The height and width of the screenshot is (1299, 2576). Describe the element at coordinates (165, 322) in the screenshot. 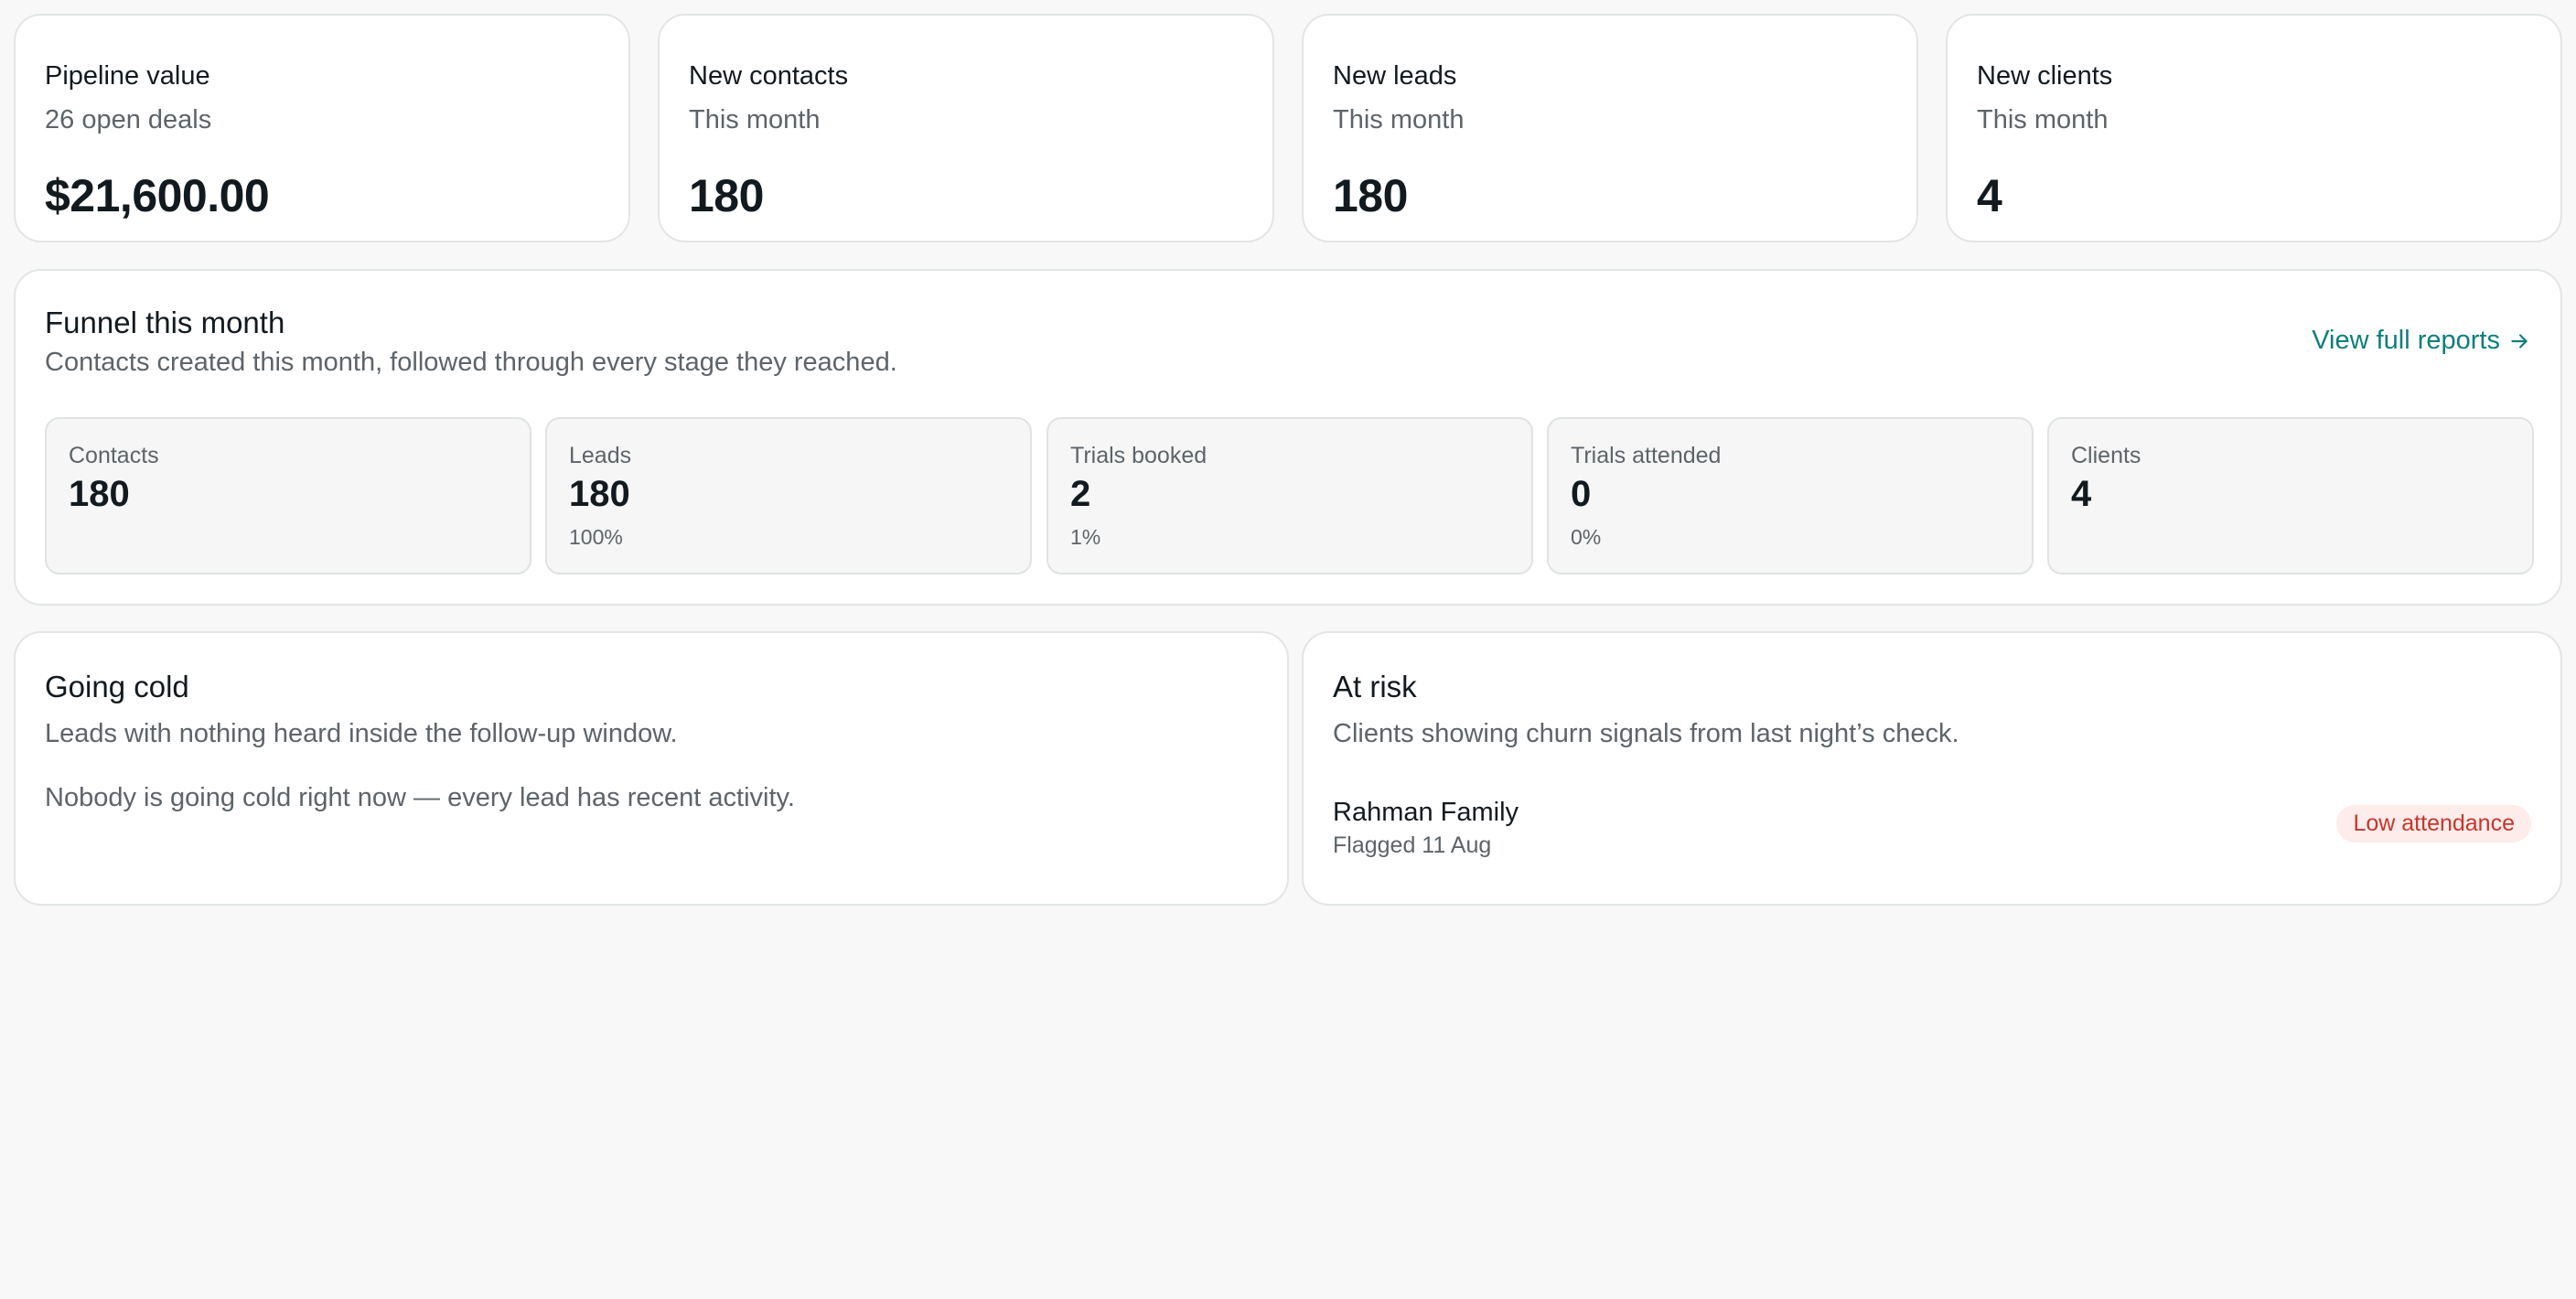

I see `funnel-title: Funnel this month` at that location.